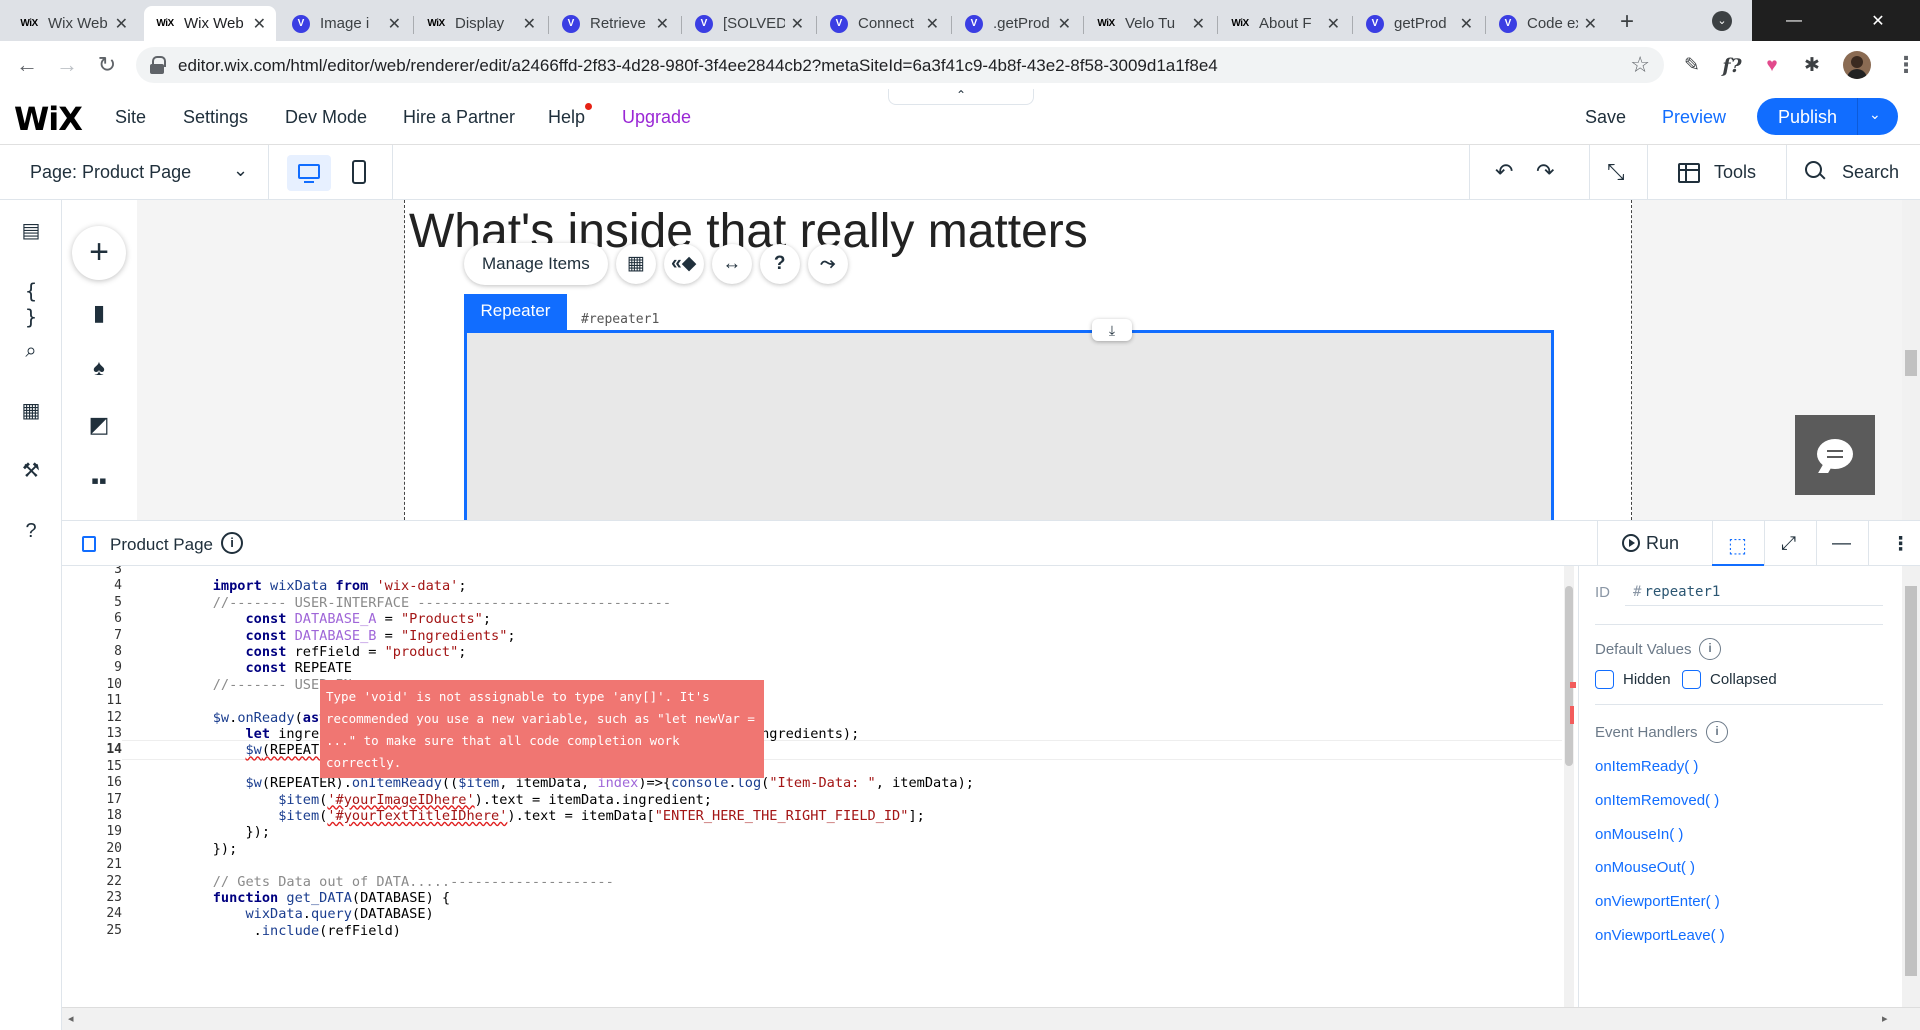 The width and height of the screenshot is (1920, 1030). I want to click on layout-icon: ▦, so click(635, 264).